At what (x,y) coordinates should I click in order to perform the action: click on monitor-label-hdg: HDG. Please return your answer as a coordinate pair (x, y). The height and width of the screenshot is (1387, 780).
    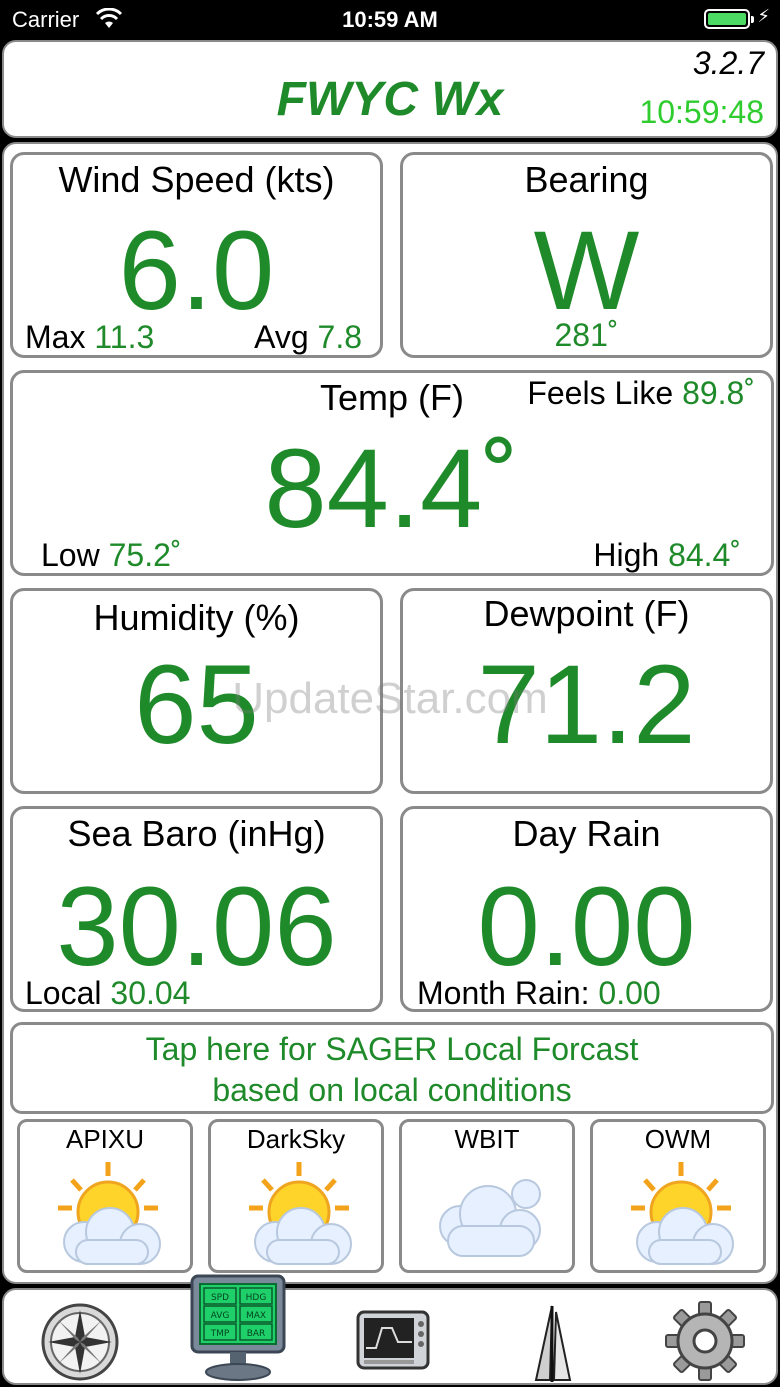
    Looking at the image, I should click on (256, 1298).